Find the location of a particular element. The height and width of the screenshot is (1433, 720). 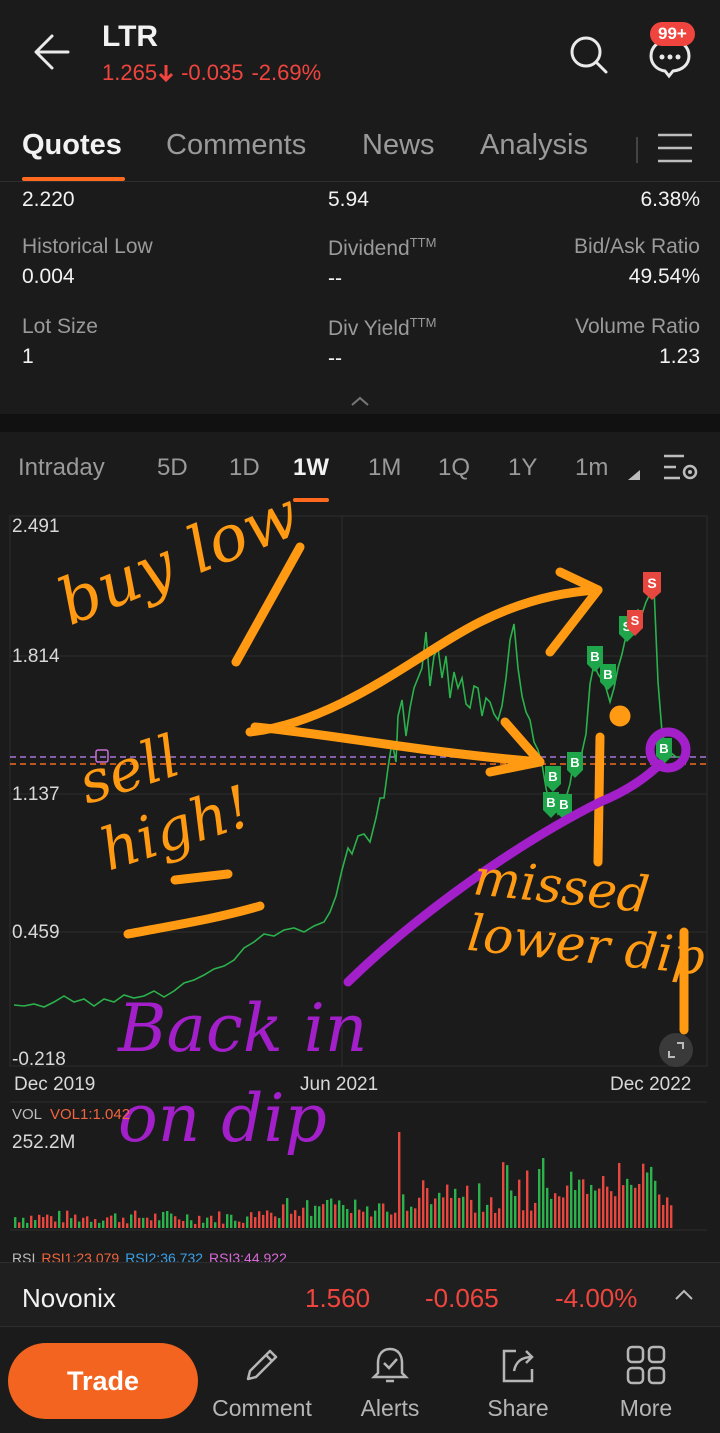

menu-icon is located at coordinates (675, 148).